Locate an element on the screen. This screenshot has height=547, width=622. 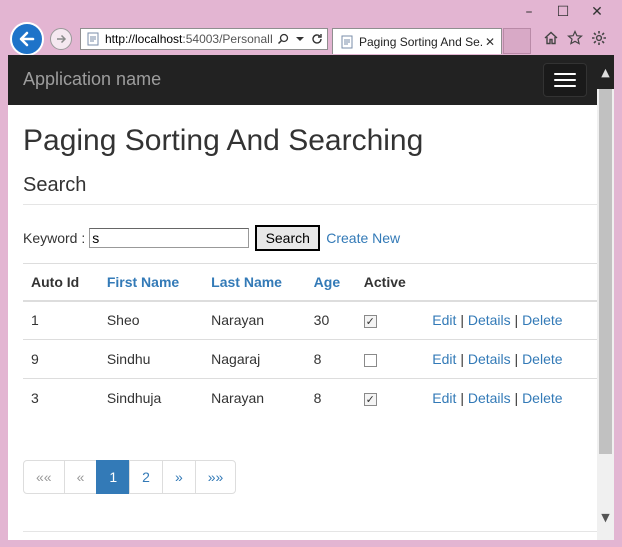
forward-button is located at coordinates (61, 39).